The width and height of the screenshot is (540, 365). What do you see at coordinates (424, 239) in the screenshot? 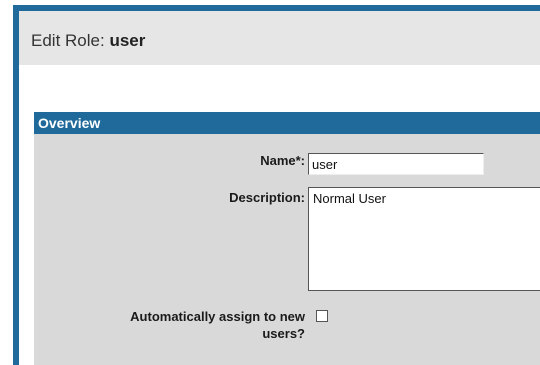
I see `description-textarea: Normal User` at bounding box center [424, 239].